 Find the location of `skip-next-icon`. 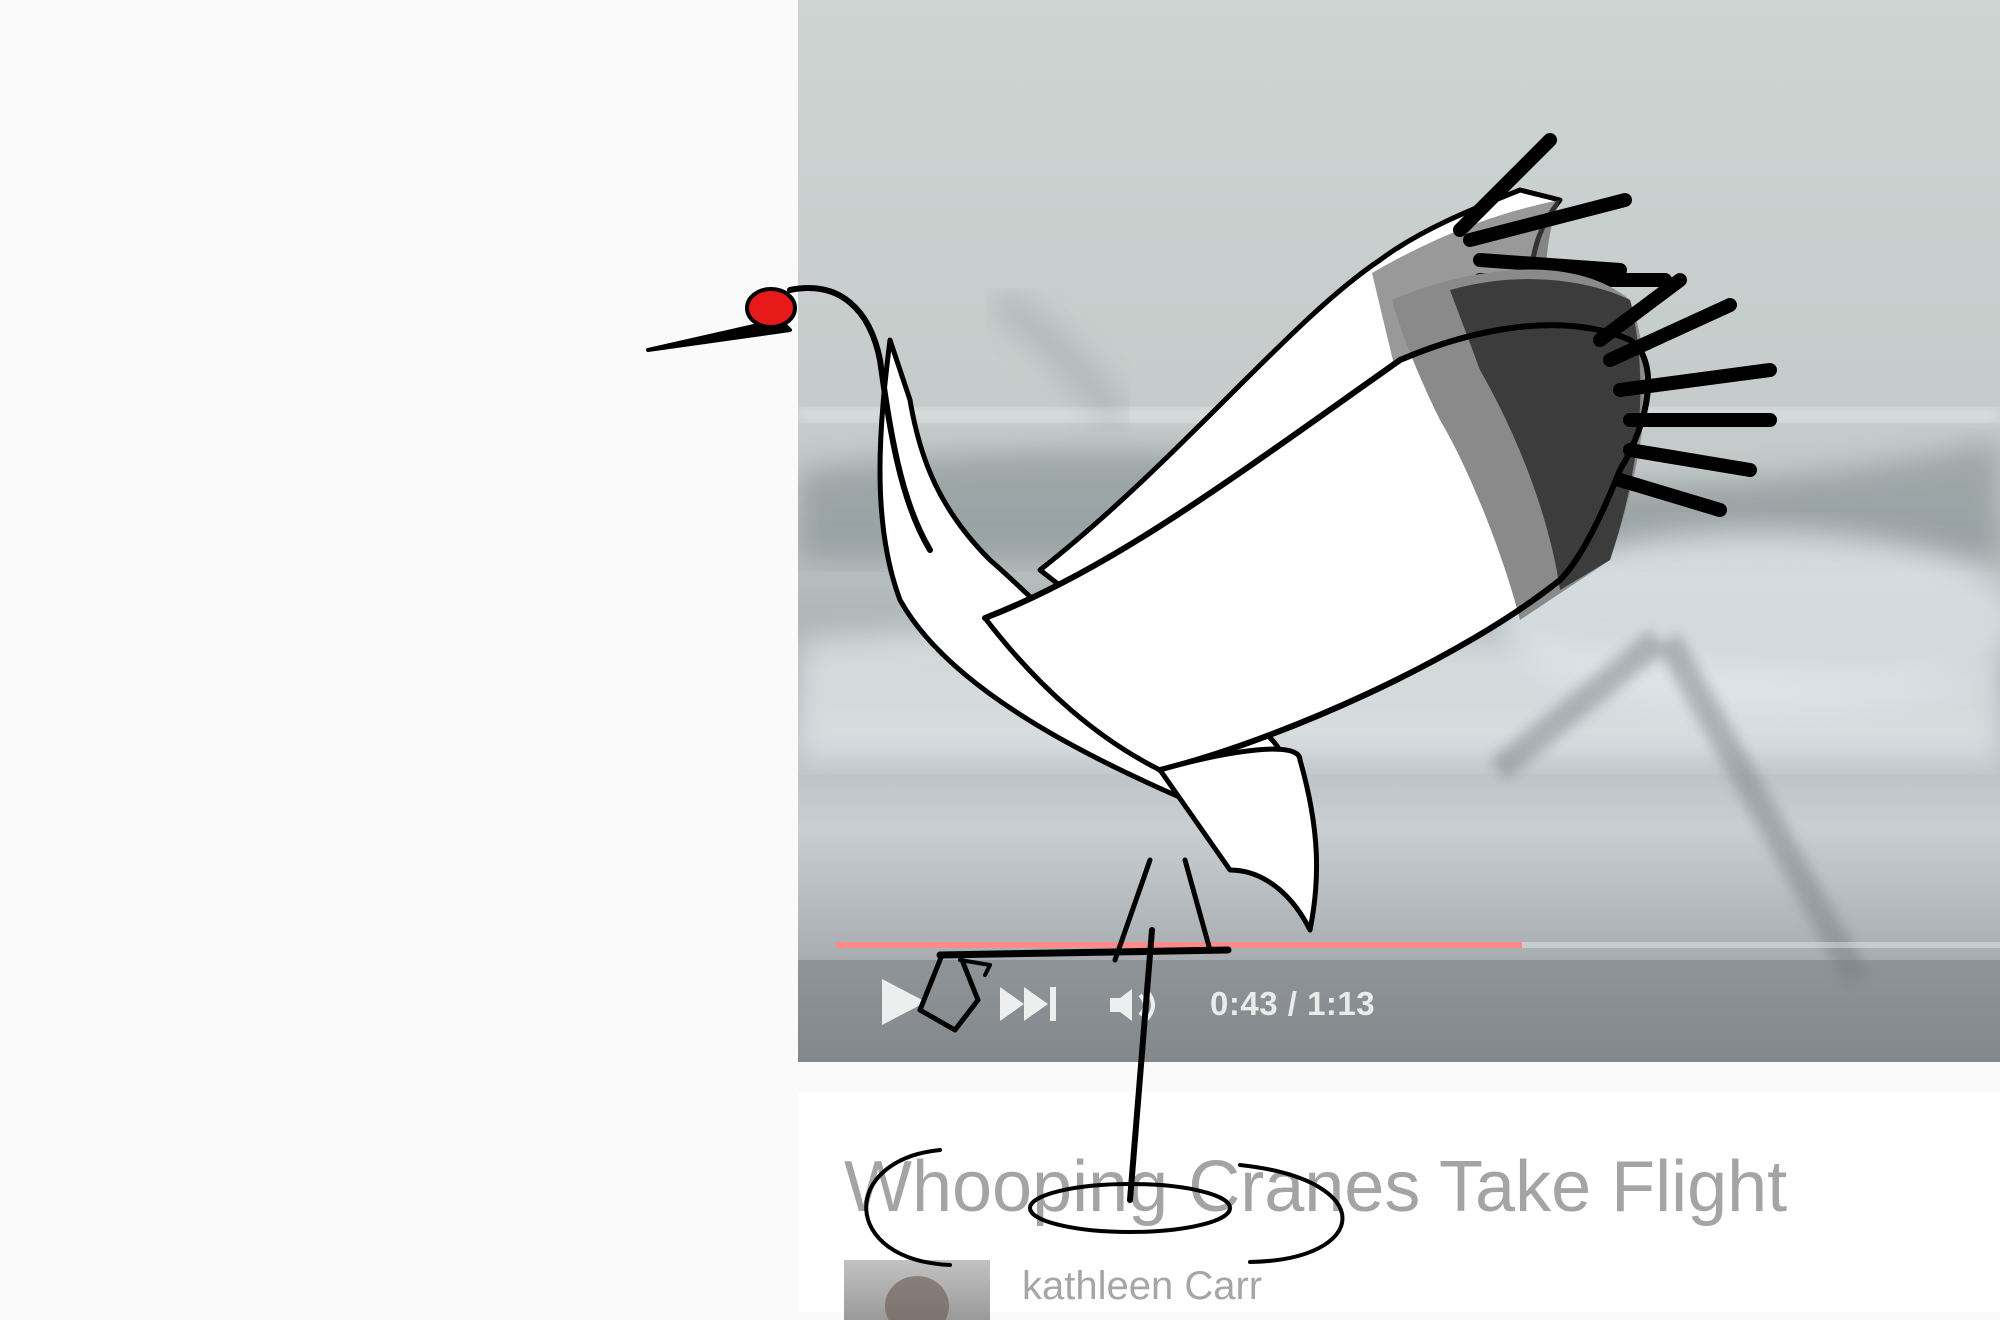

skip-next-icon is located at coordinates (1030, 1004).